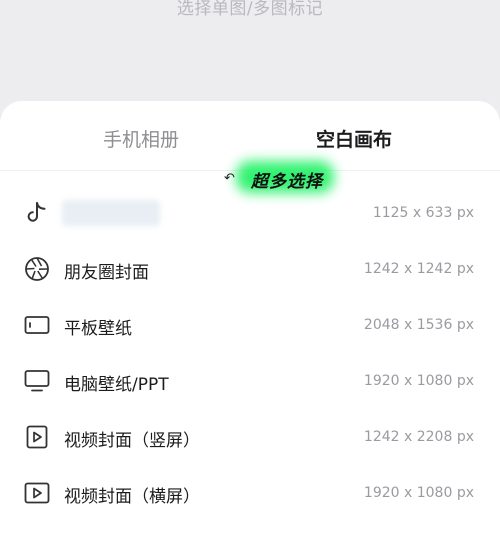 This screenshot has height=541, width=500. What do you see at coordinates (229, 178) in the screenshot?
I see `arrow-icon: ↶` at bounding box center [229, 178].